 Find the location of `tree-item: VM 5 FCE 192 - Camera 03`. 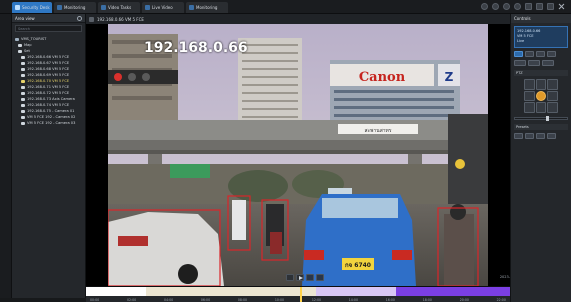

tree-item: VM 5 FCE 192 - Camera 03 is located at coordinates (50, 123).